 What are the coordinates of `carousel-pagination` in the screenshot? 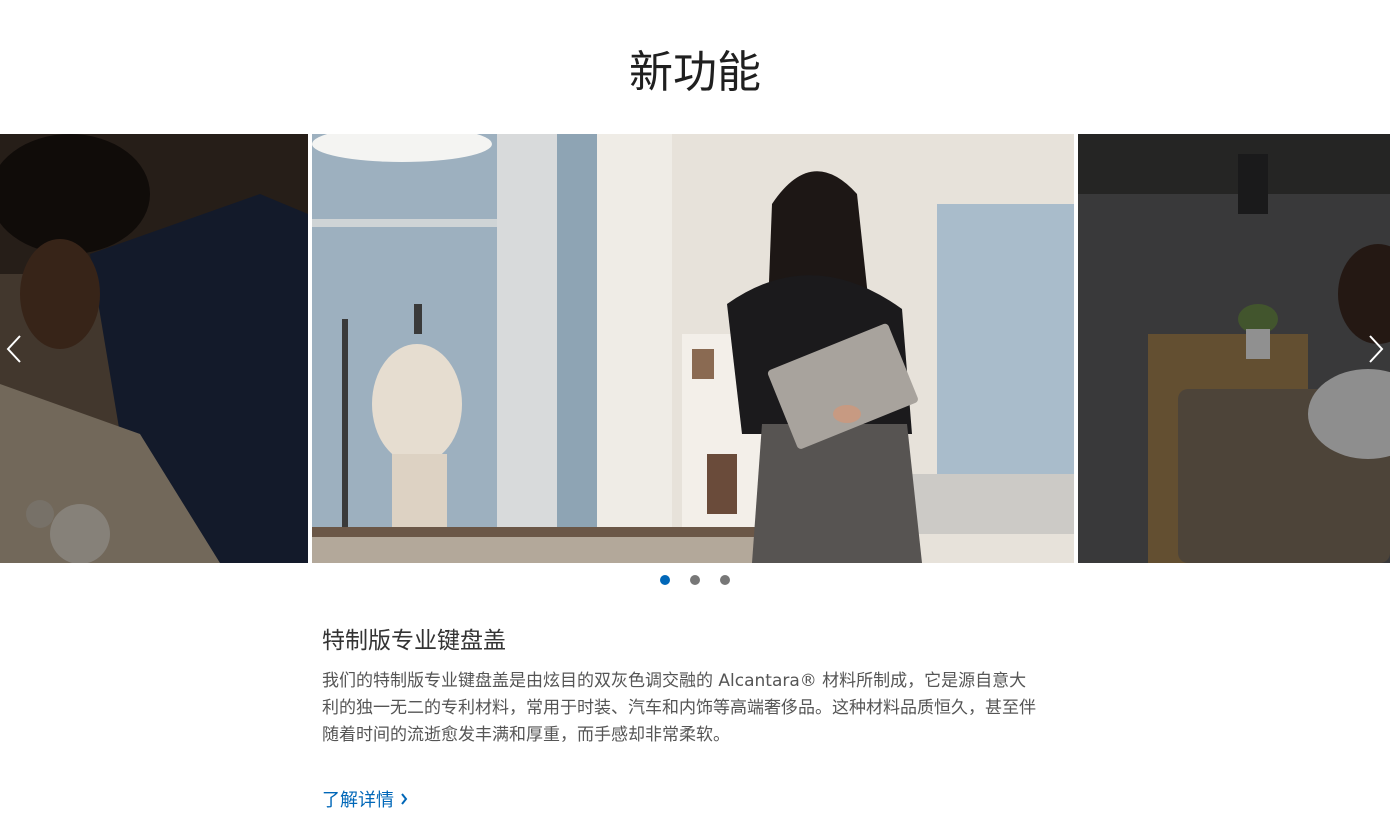 It's located at (695, 580).